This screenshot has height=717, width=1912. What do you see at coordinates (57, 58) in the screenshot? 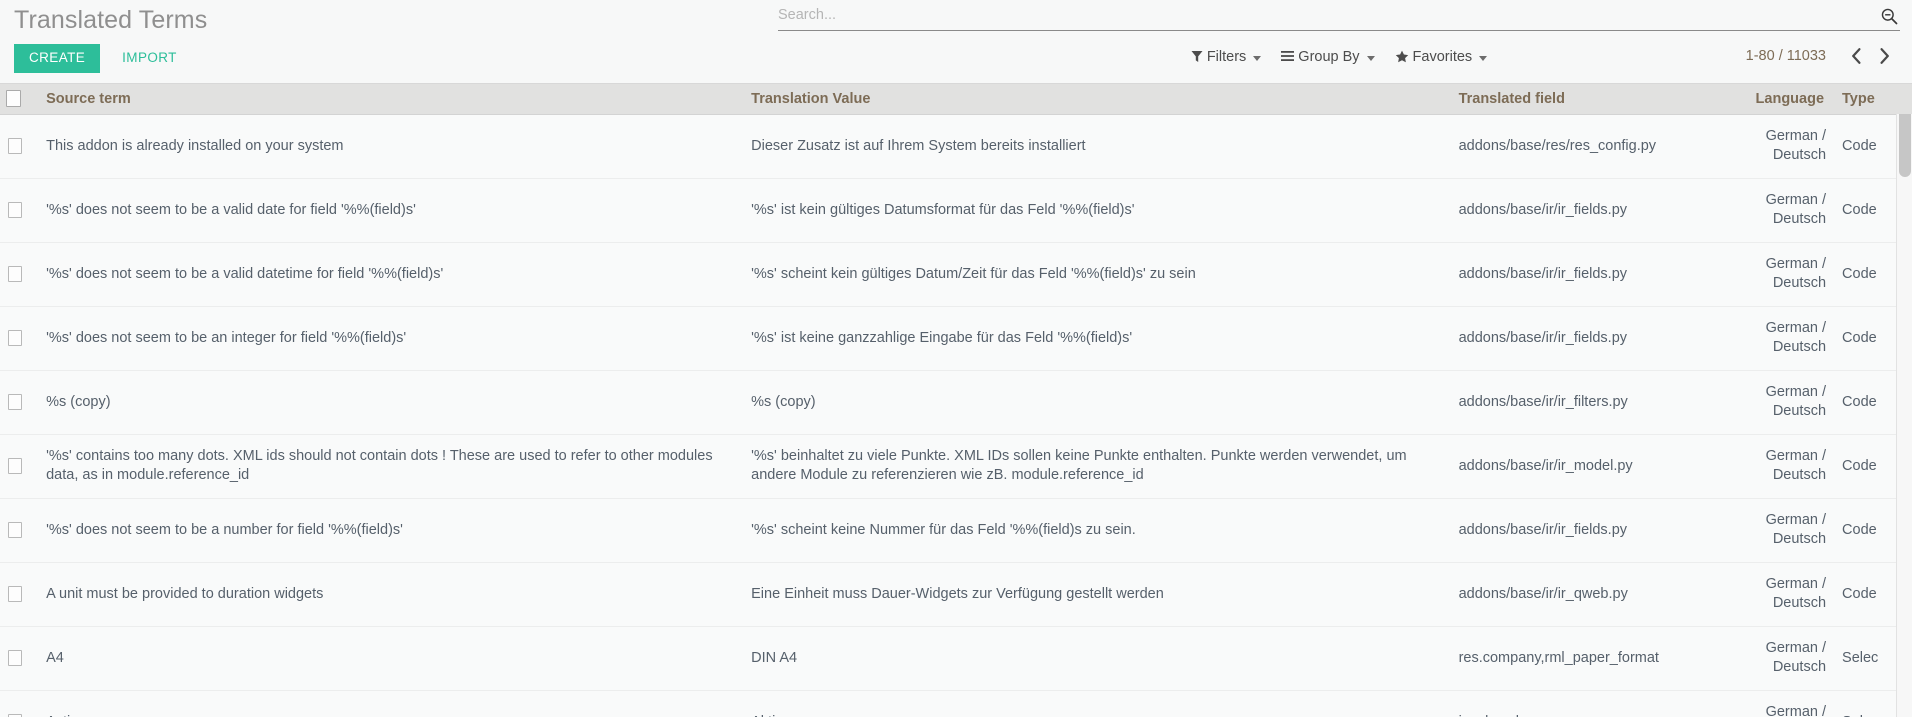
I see `create-button: CREATE` at bounding box center [57, 58].